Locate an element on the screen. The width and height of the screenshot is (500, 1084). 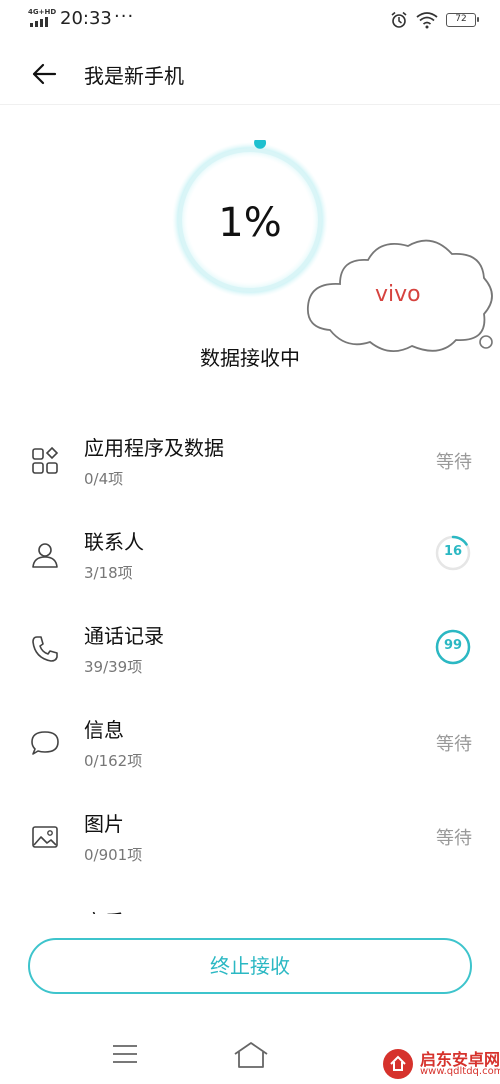
battery-level: 72 is located at coordinates (461, 19).